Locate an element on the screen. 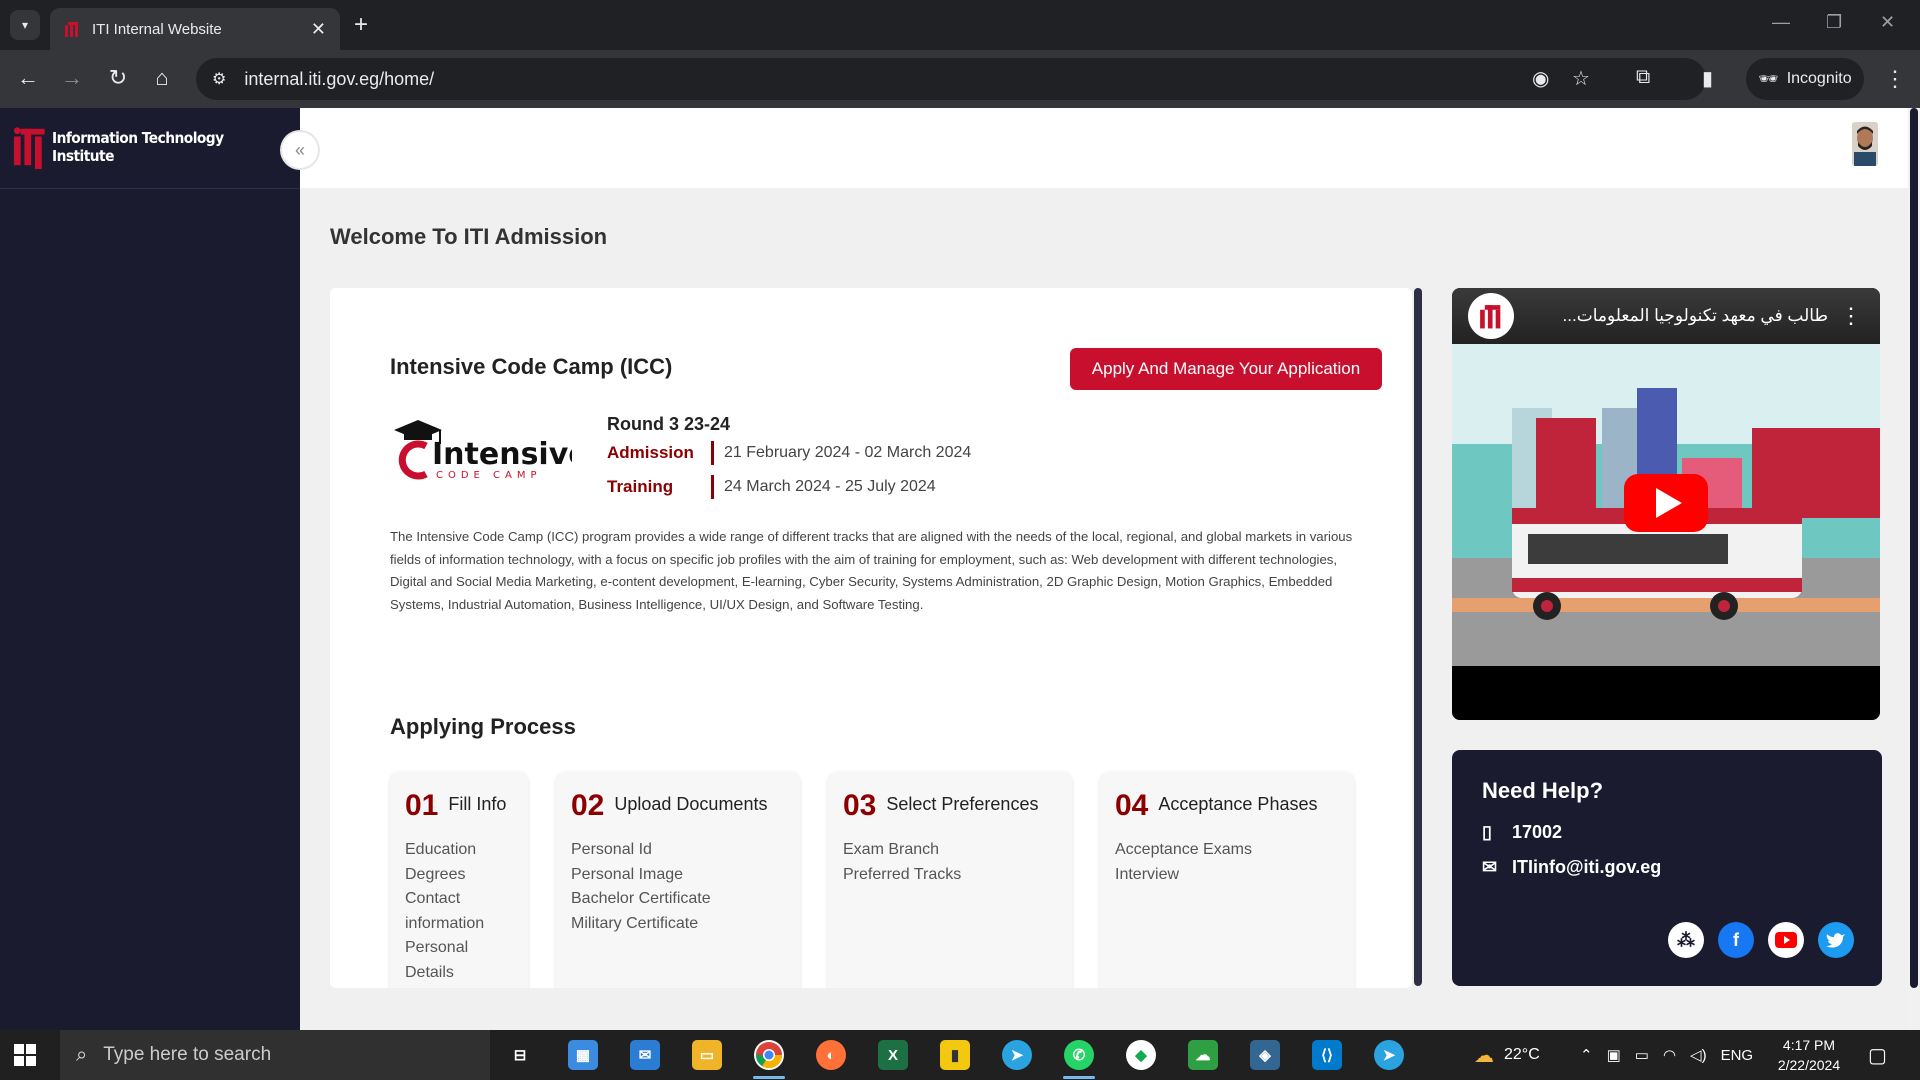 The image size is (1920, 1080). step-item: Acceptance Exams is located at coordinates (1183, 849).